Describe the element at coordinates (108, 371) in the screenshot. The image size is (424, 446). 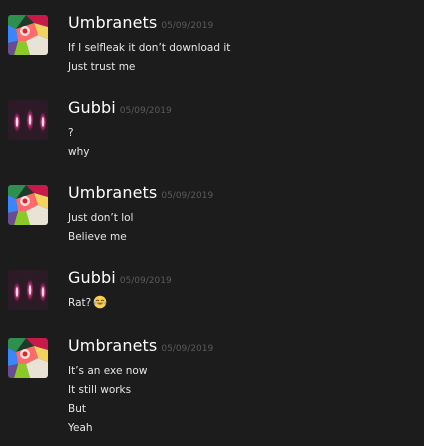
I see `message-line: It’s an exe now` at that location.